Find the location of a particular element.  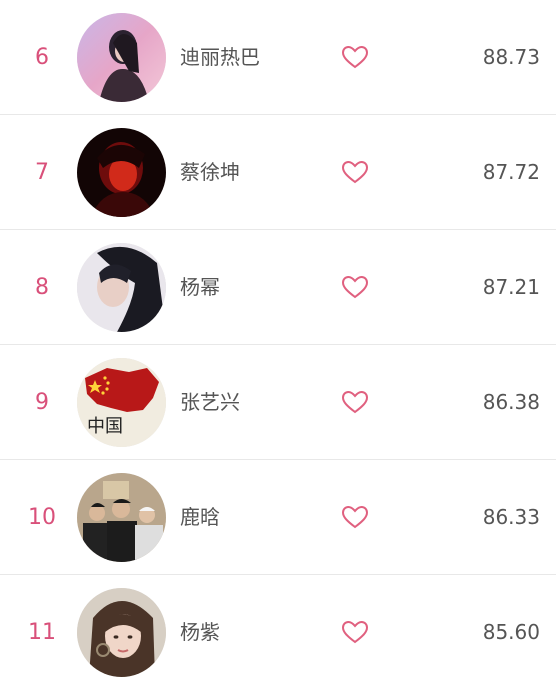

avatar-image: 中国 is located at coordinates (121, 402).